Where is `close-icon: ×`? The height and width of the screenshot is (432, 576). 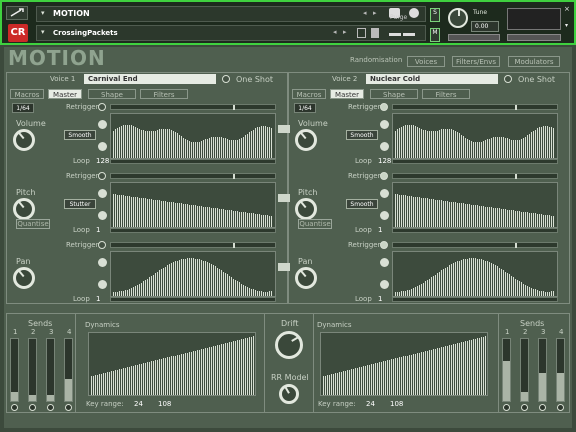
close-icon: × is located at coordinates (567, 9).